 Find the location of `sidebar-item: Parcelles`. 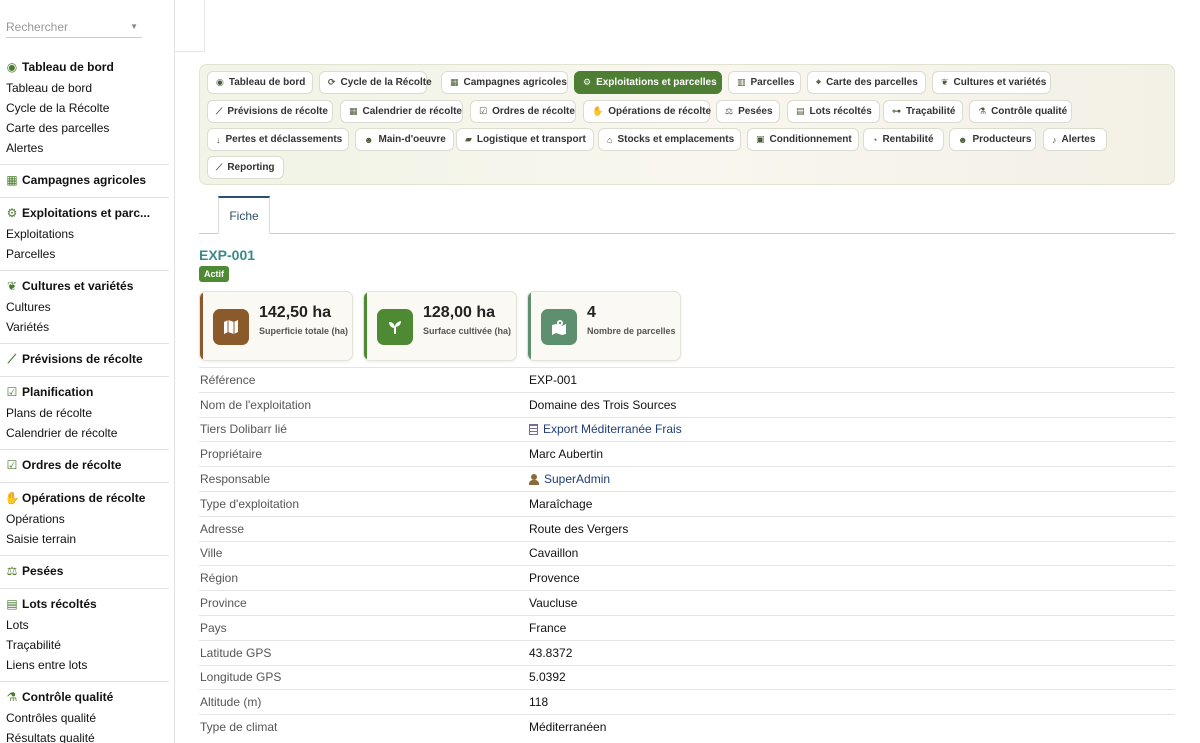

sidebar-item: Parcelles is located at coordinates (87, 254).